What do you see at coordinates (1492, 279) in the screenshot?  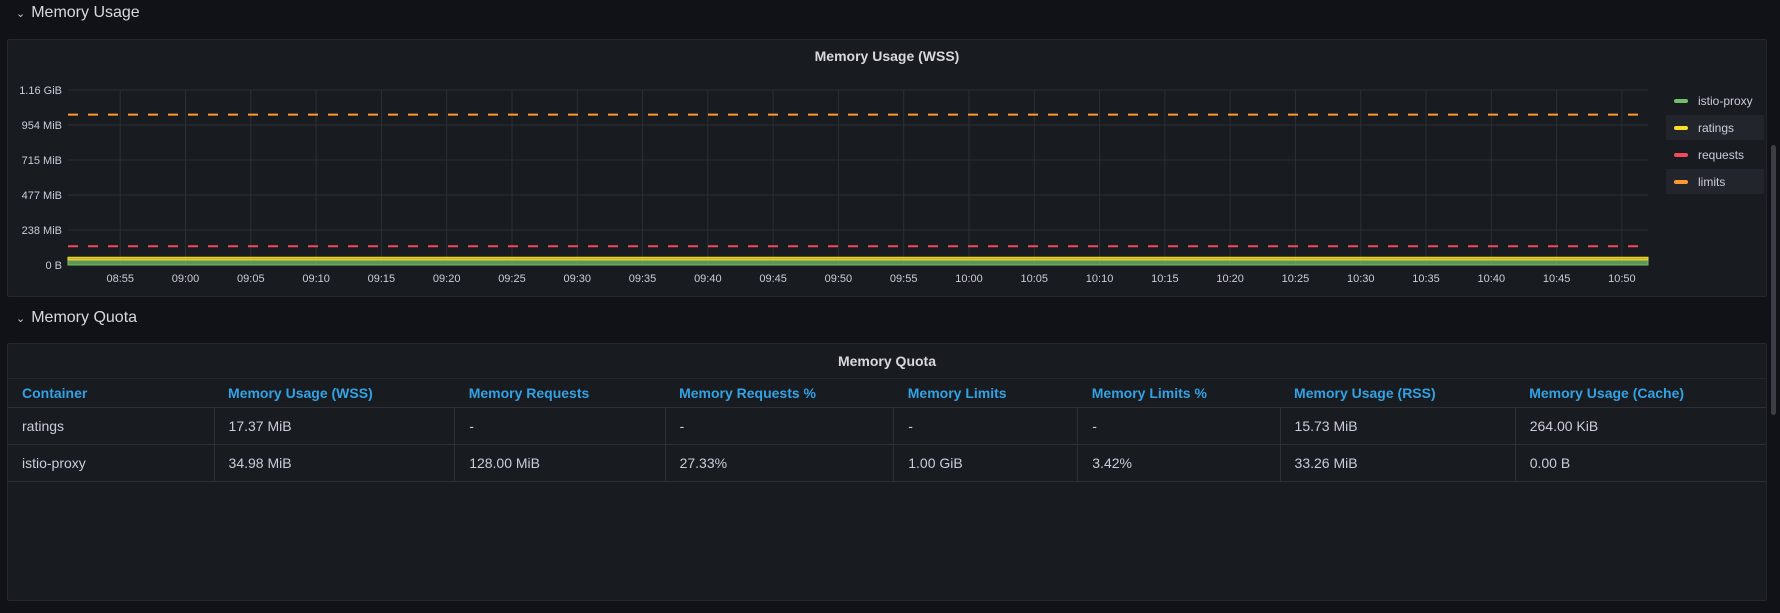 I see `x-tick-label: 10:40` at bounding box center [1492, 279].